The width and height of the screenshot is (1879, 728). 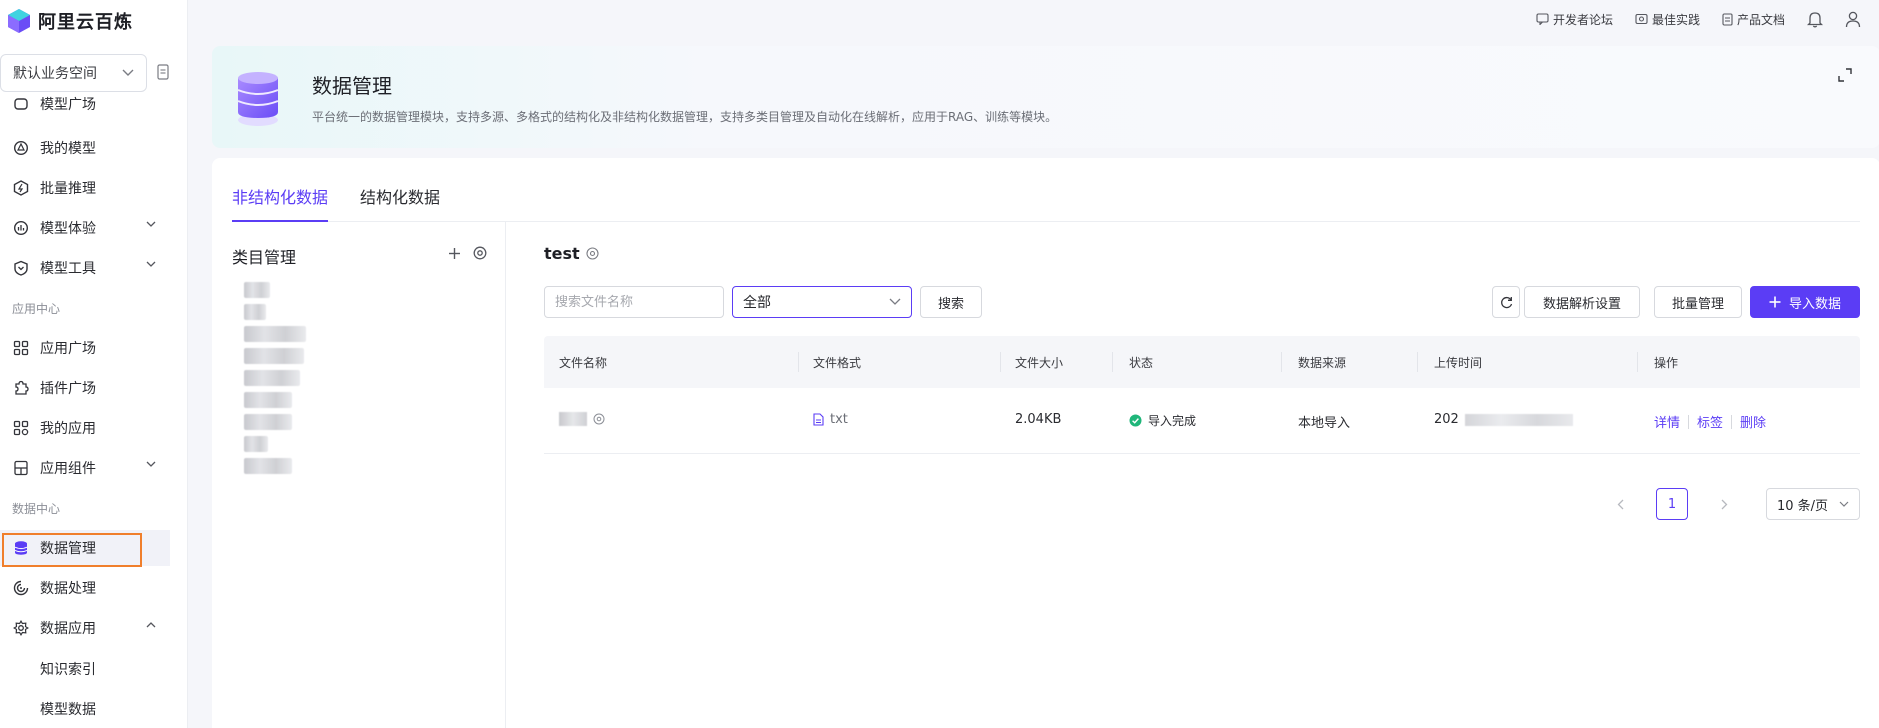 What do you see at coordinates (68, 709) in the screenshot?
I see `sidebar-subitem-model-data: 模型数据` at bounding box center [68, 709].